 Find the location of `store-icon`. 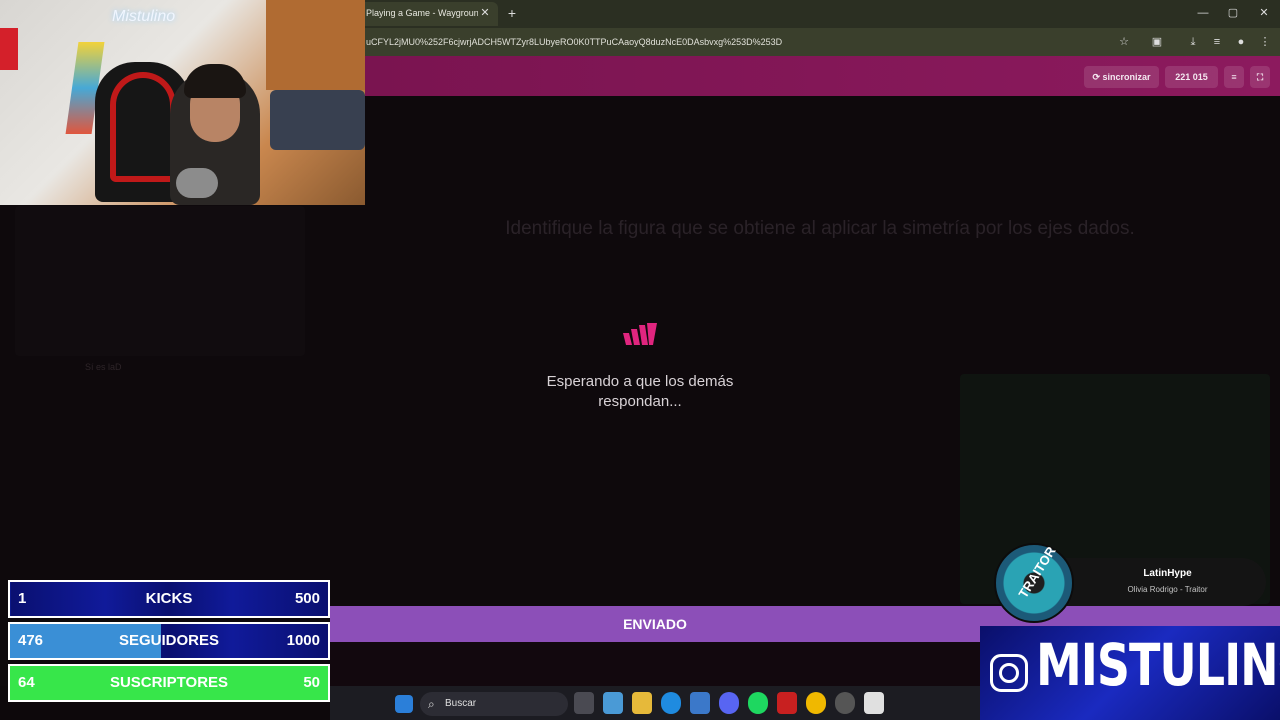

store-icon is located at coordinates (700, 703).